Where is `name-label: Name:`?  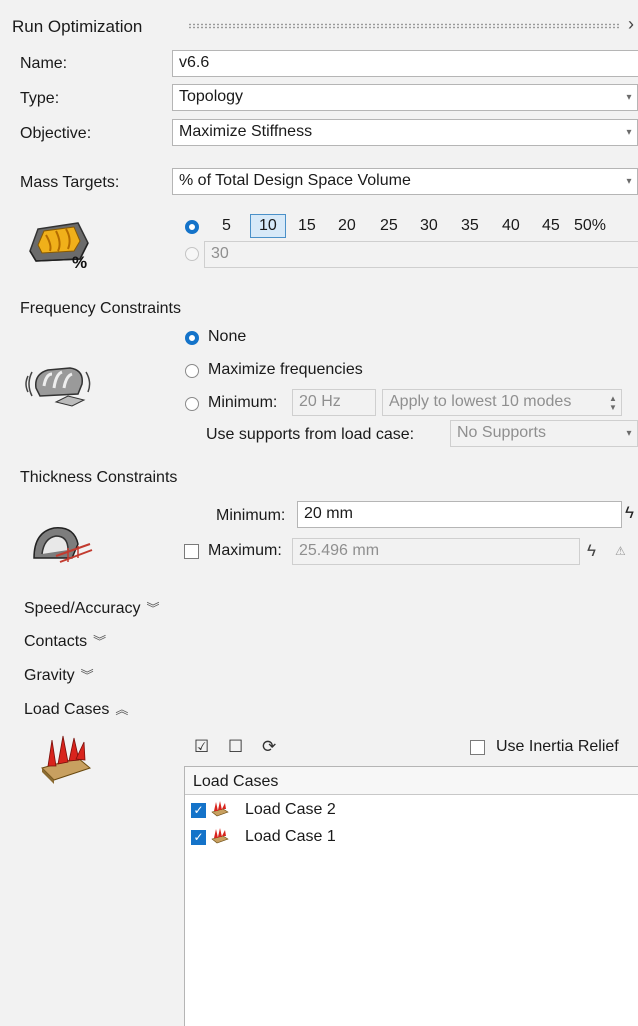 name-label: Name: is located at coordinates (44, 63).